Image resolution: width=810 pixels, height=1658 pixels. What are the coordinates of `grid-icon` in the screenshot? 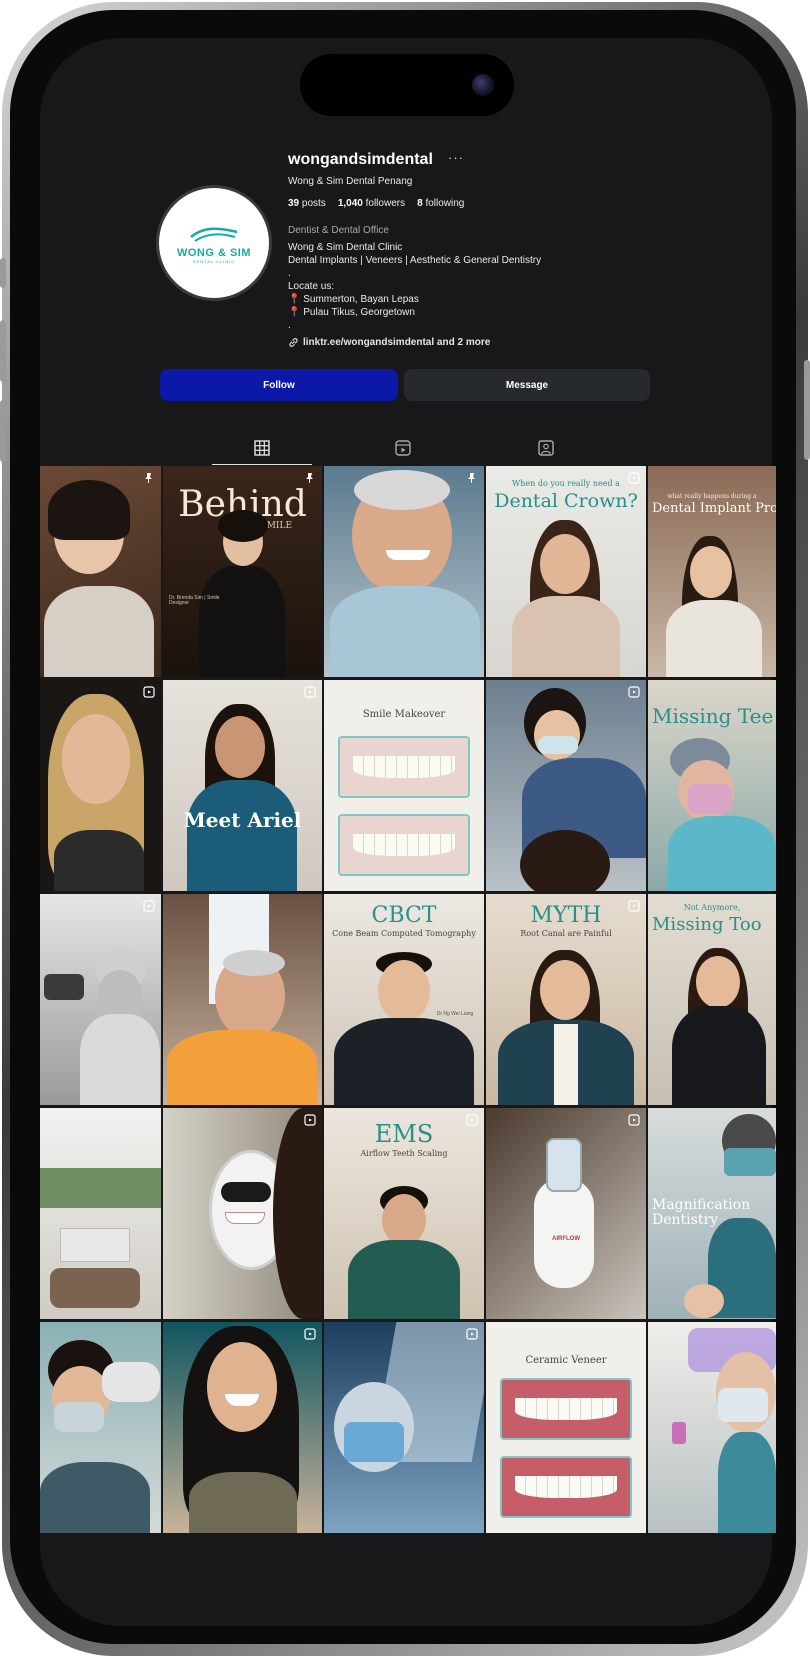 It's located at (262, 448).